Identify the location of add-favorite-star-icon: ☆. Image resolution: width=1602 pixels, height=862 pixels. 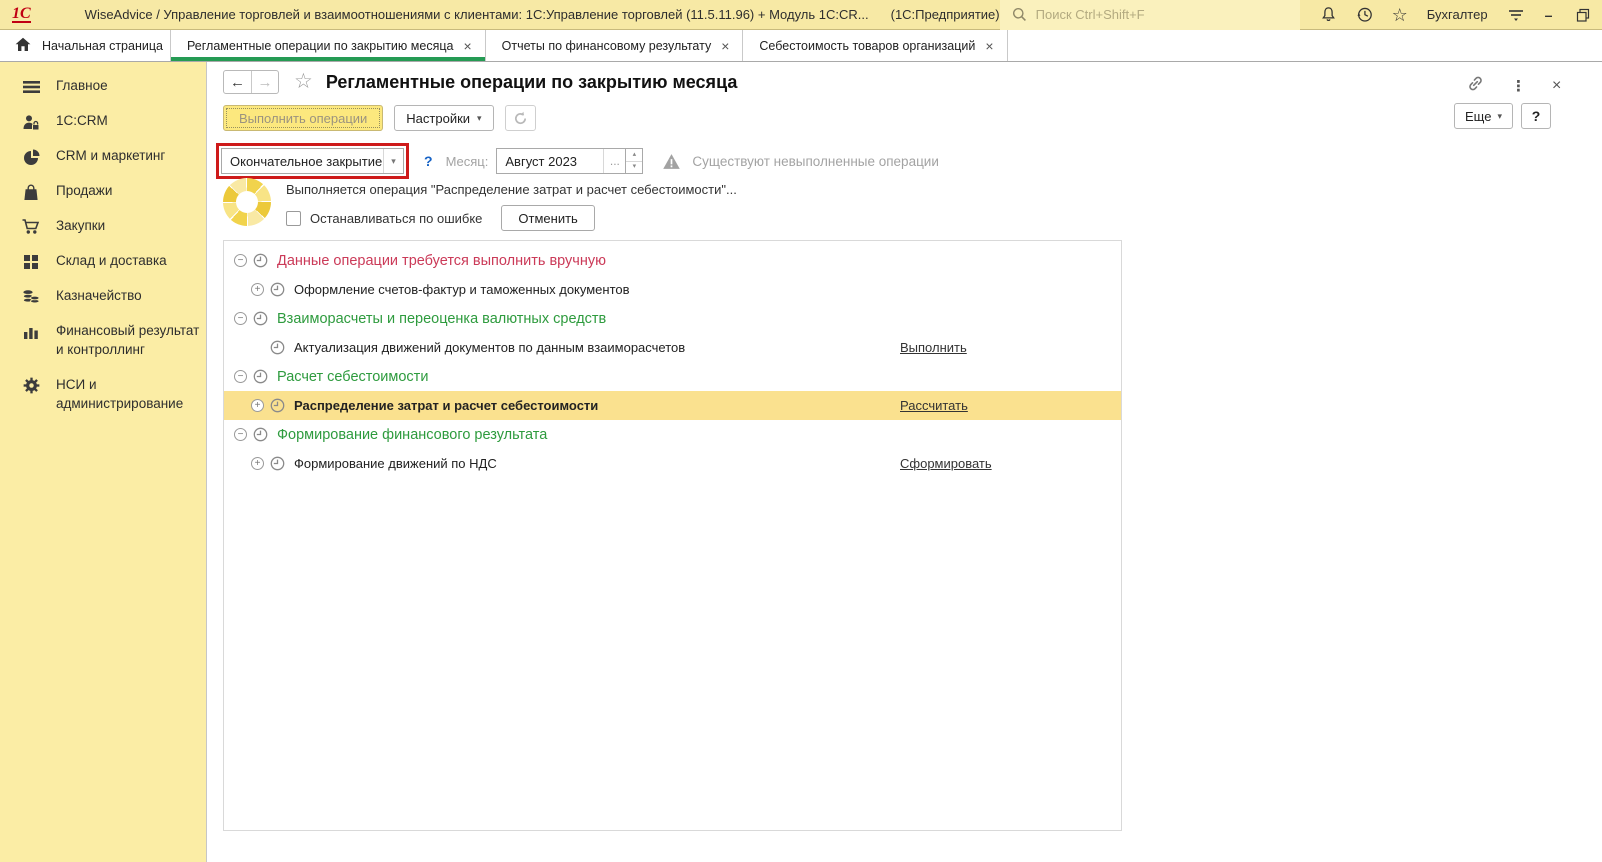
(303, 81).